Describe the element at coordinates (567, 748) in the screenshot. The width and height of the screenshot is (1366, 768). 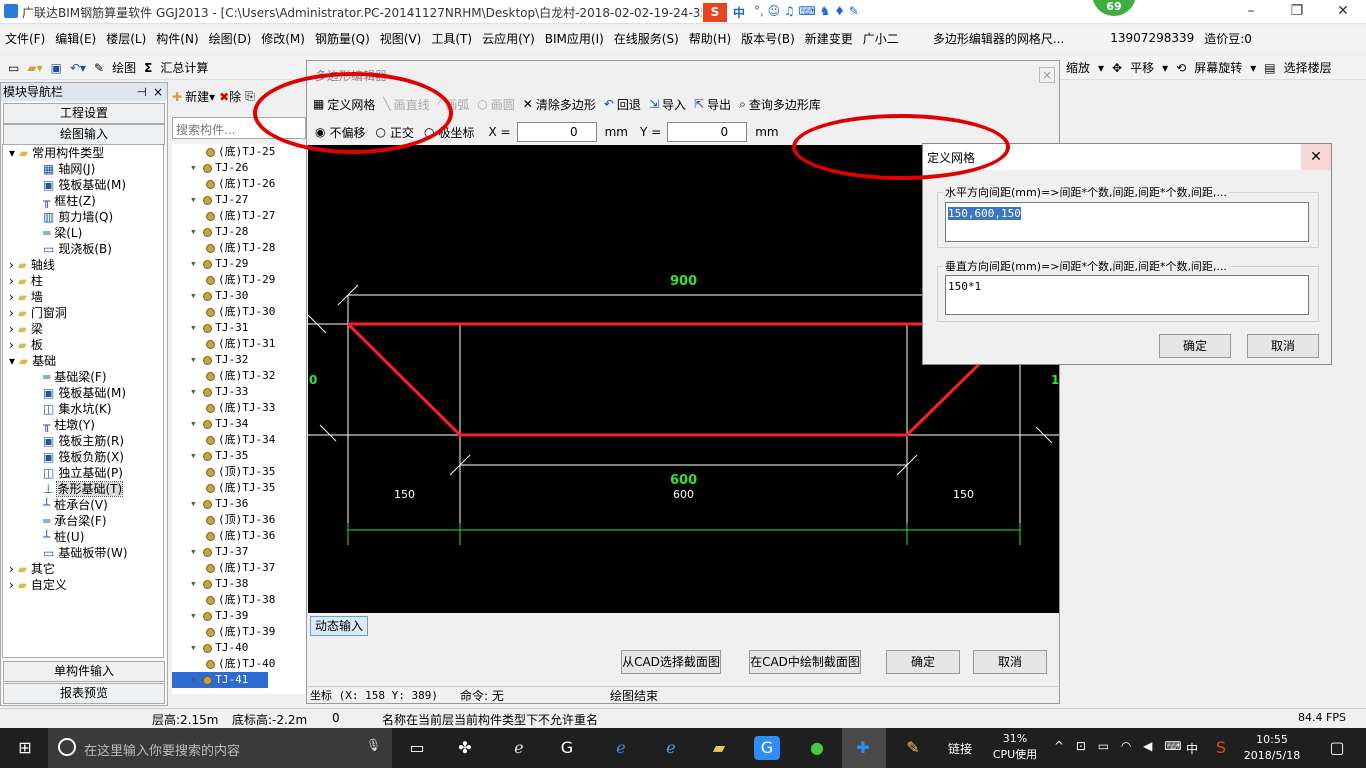
I see `swirl-app-icon: G` at that location.